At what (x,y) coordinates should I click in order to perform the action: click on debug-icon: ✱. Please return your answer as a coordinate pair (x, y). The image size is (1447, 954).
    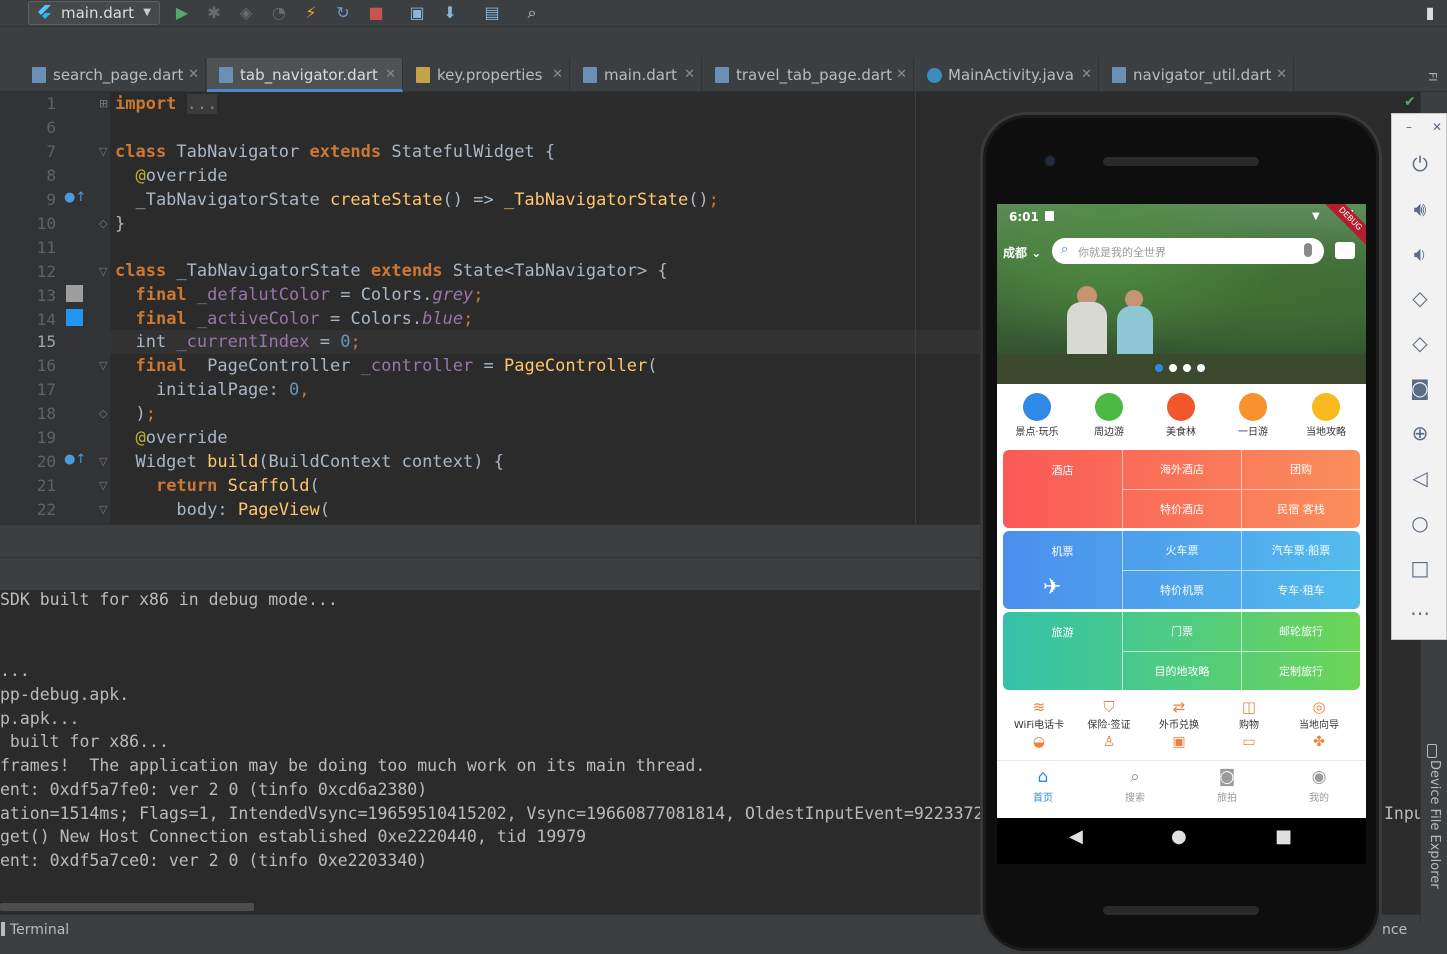
    Looking at the image, I should click on (214, 13).